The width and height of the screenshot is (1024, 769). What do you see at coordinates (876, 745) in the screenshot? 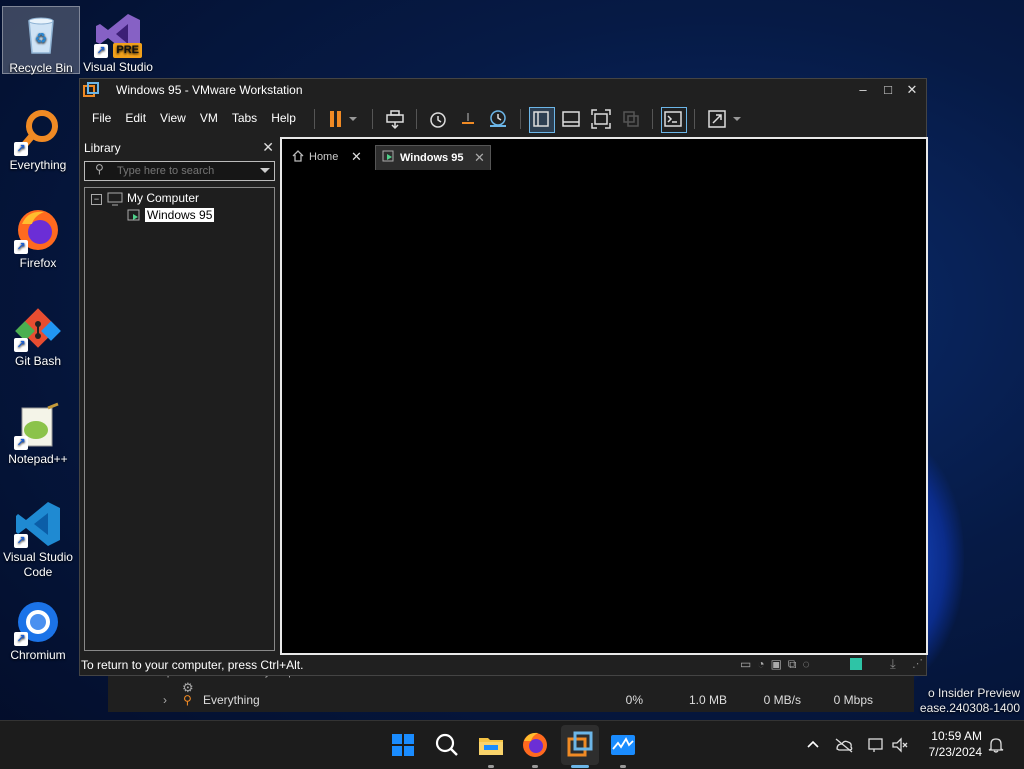
I see `network-icon` at bounding box center [876, 745].